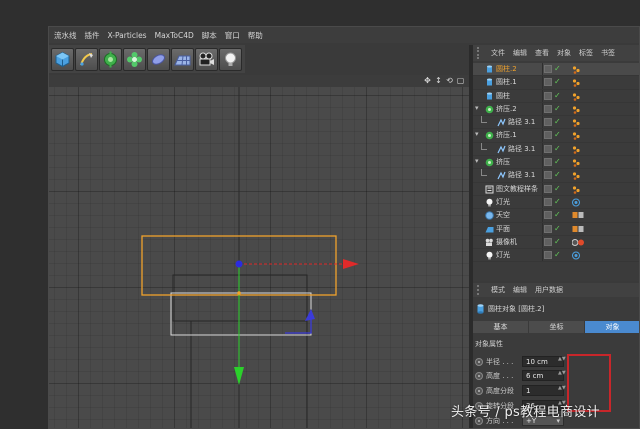 The height and width of the screenshot is (429, 640). Describe the element at coordinates (506, 109) in the screenshot. I see `object-name: 挤压.2` at that location.